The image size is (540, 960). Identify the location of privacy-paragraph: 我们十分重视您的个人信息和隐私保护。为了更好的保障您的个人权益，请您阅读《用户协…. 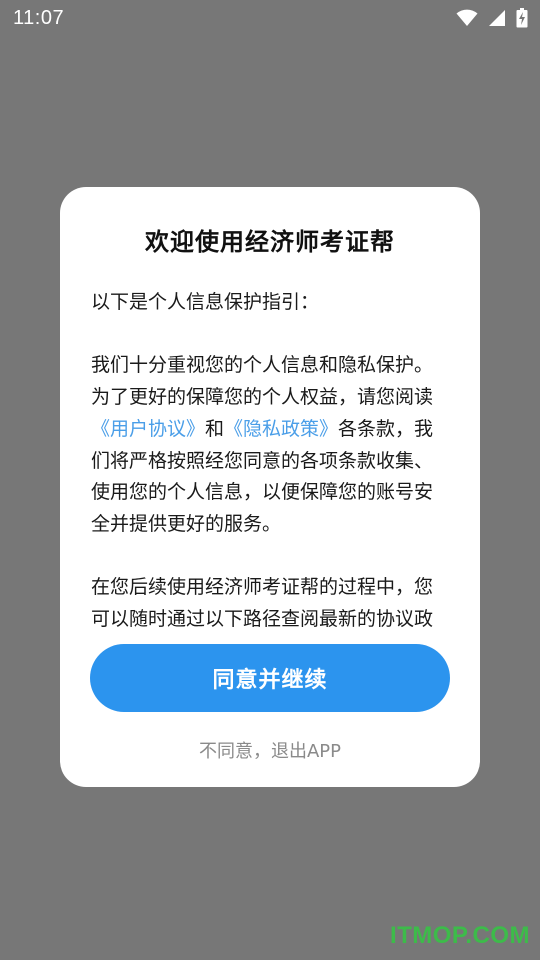
(271, 445).